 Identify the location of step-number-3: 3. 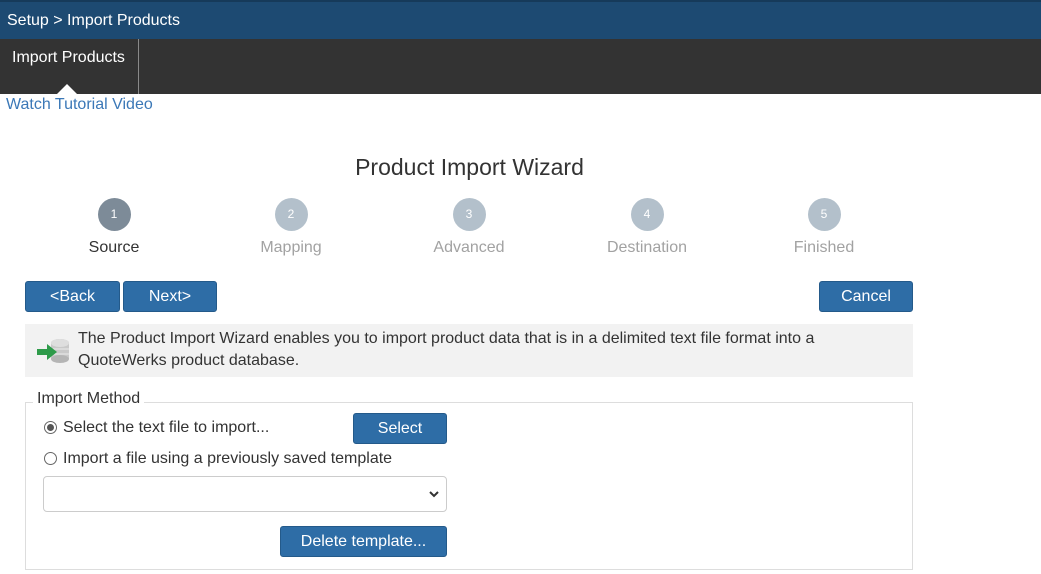
(469, 214).